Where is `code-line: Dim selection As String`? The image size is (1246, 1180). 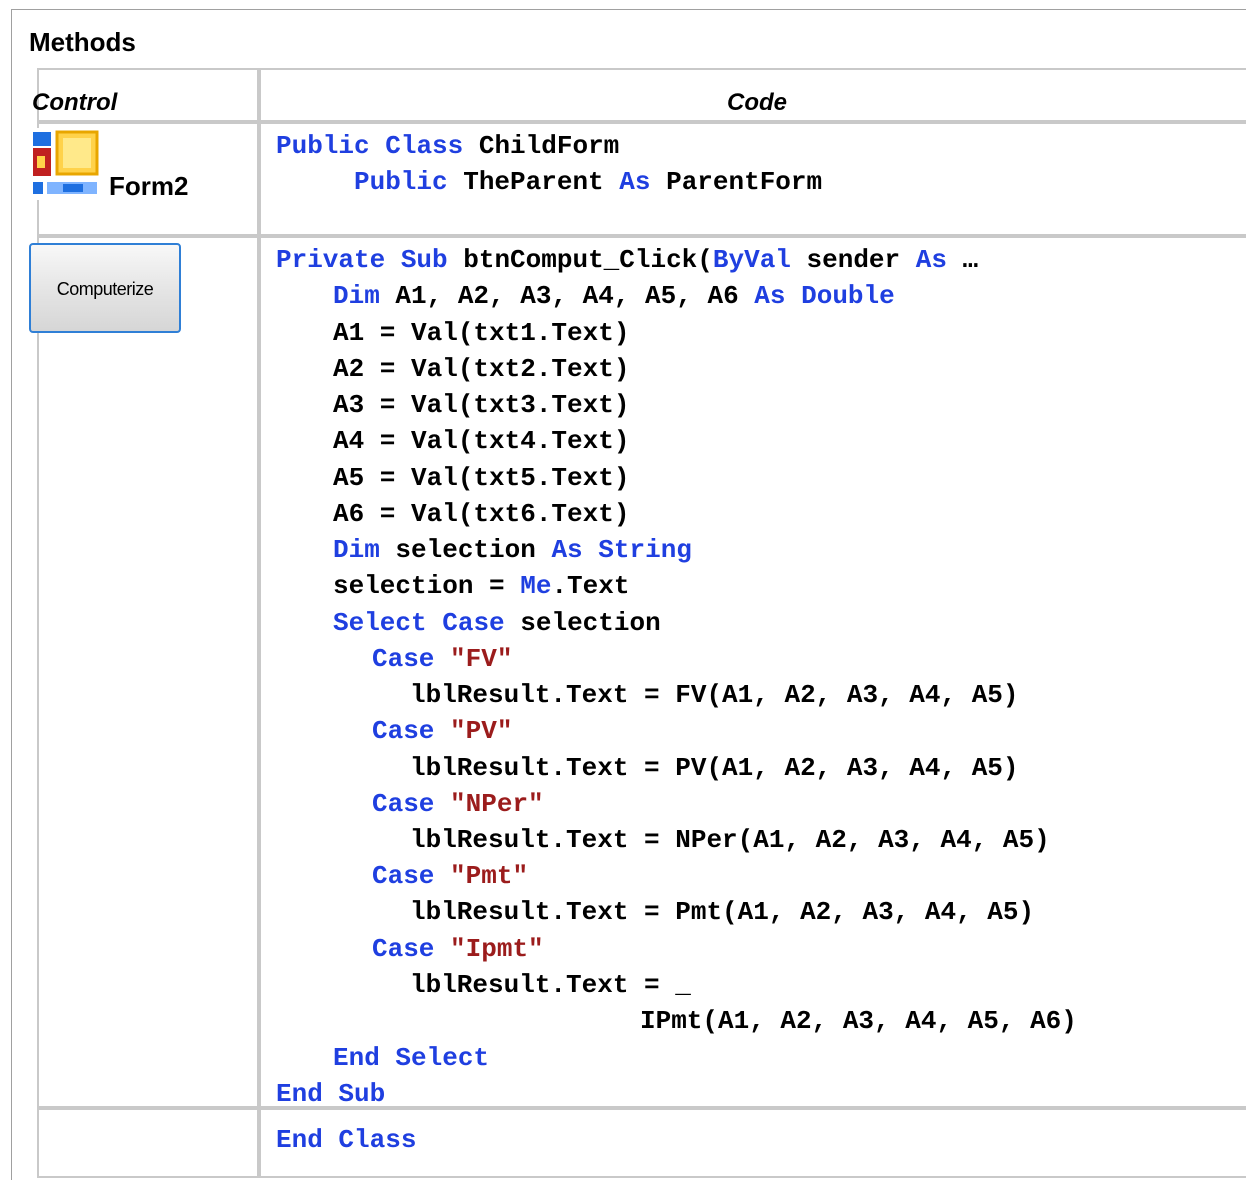
code-line: Dim selection As String is located at coordinates (512, 550).